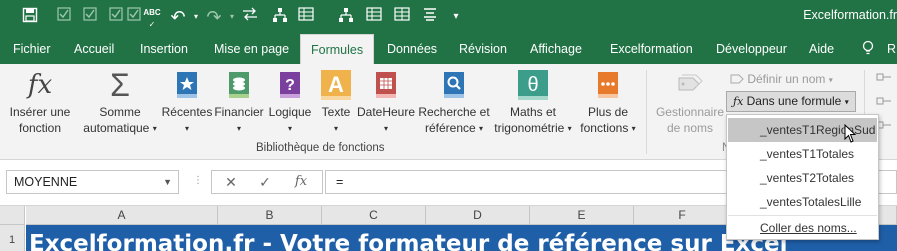 This screenshot has width=897, height=251. Describe the element at coordinates (751, 49) in the screenshot. I see `tab-developpeur: Développeur` at that location.